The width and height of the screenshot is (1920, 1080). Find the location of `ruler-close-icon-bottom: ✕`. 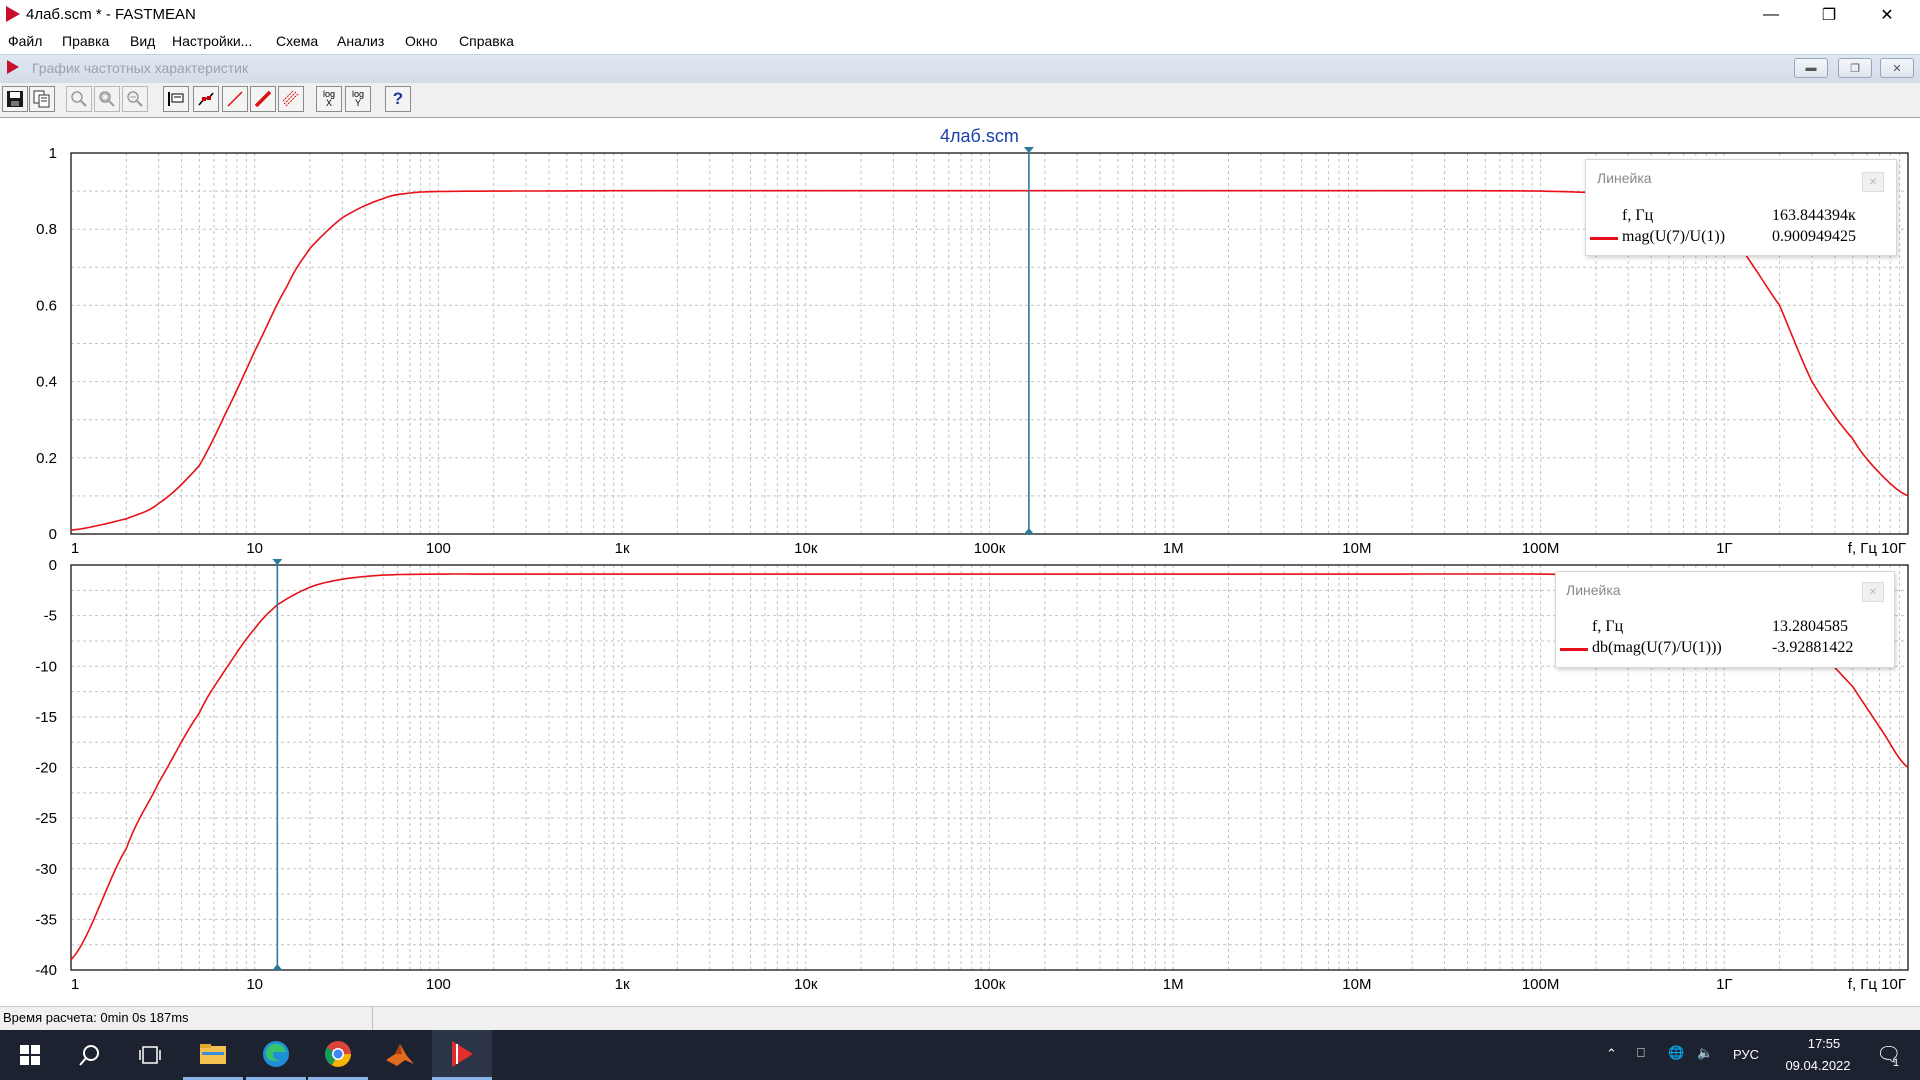

ruler-close-icon-bottom: ✕ is located at coordinates (1873, 592).